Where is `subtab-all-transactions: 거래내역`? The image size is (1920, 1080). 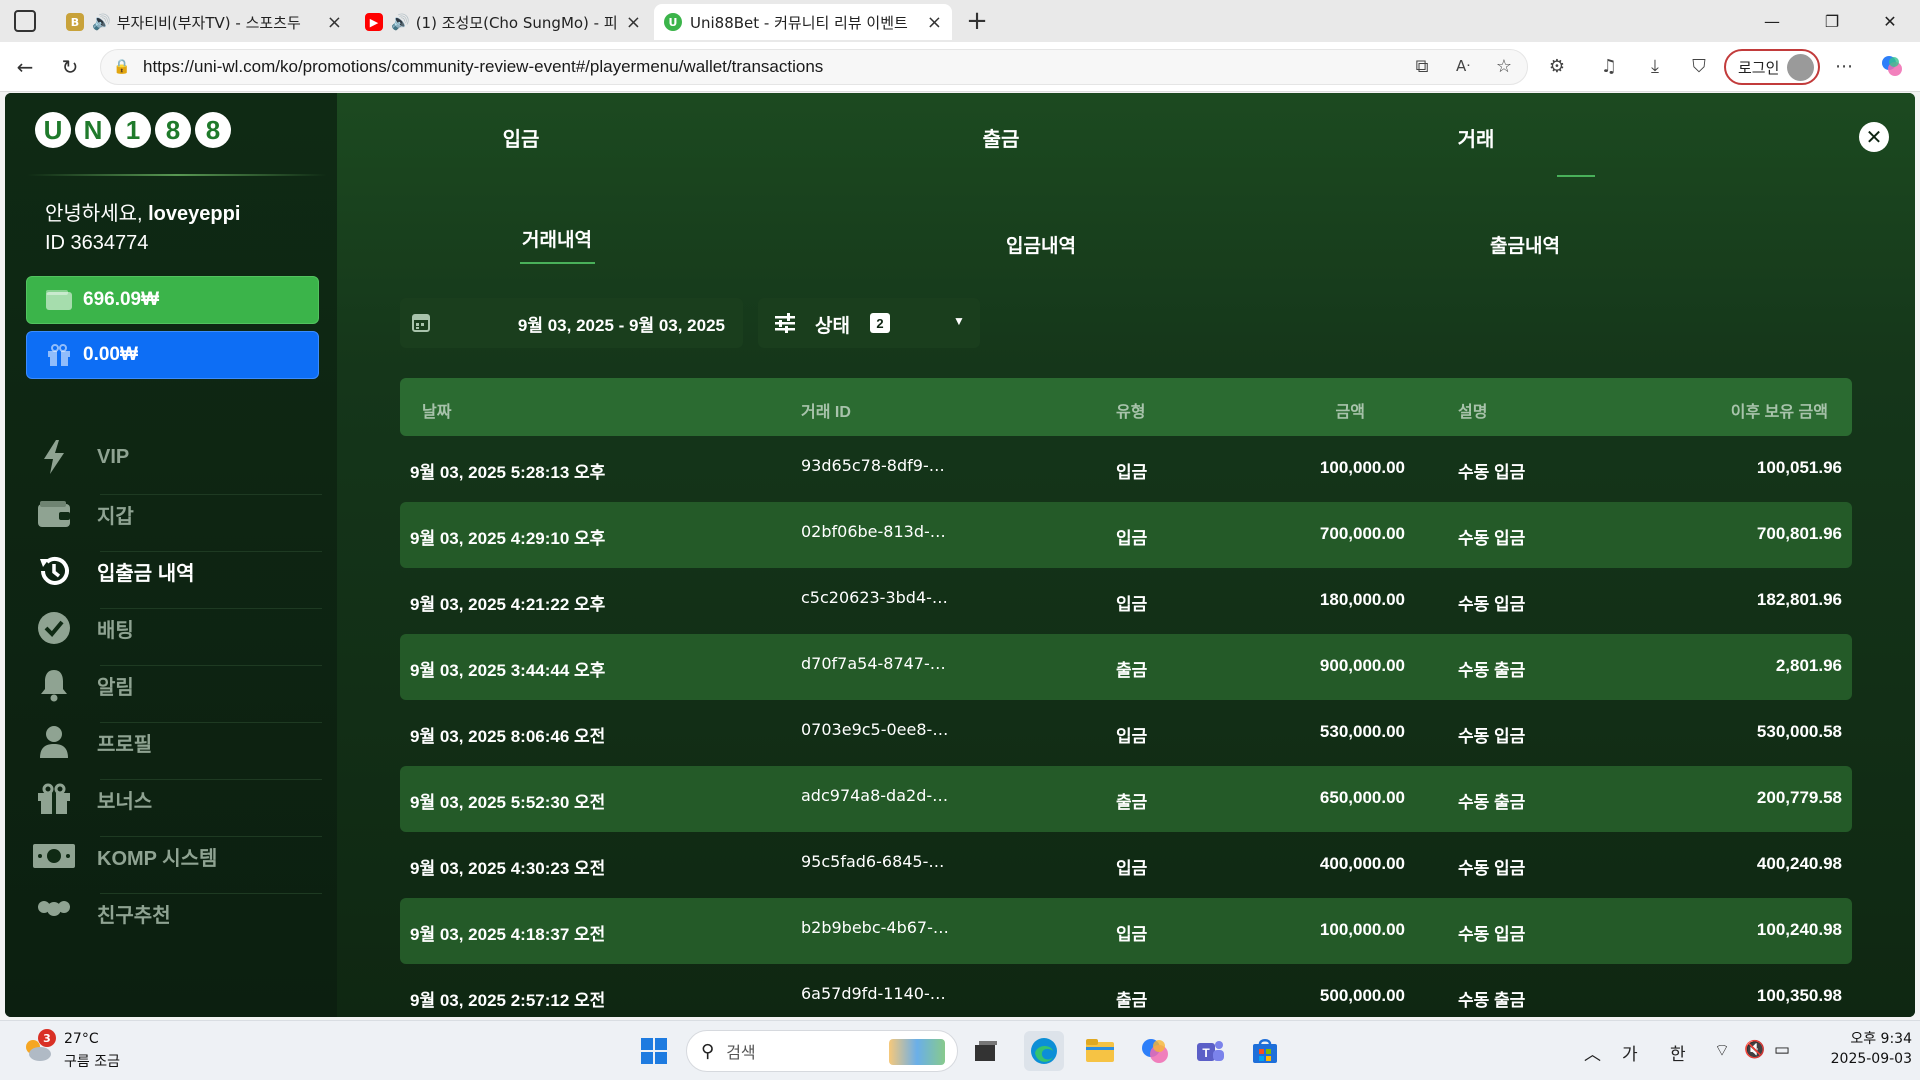
subtab-all-transactions: 거래내역 is located at coordinates (557, 238).